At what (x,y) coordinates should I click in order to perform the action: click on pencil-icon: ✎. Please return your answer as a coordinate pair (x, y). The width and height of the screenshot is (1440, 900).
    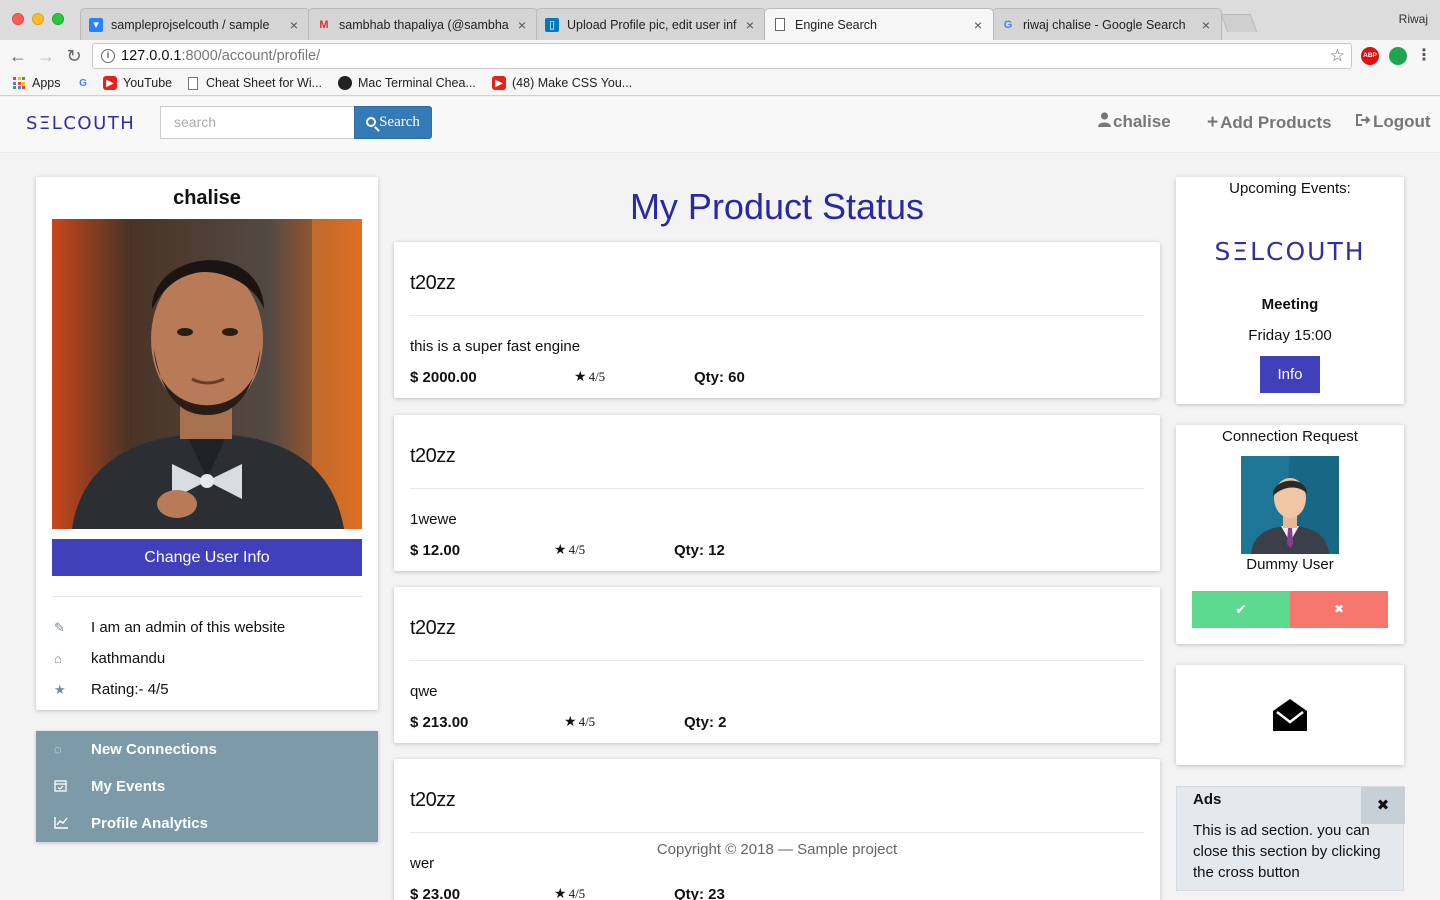
    Looking at the image, I should click on (59, 627).